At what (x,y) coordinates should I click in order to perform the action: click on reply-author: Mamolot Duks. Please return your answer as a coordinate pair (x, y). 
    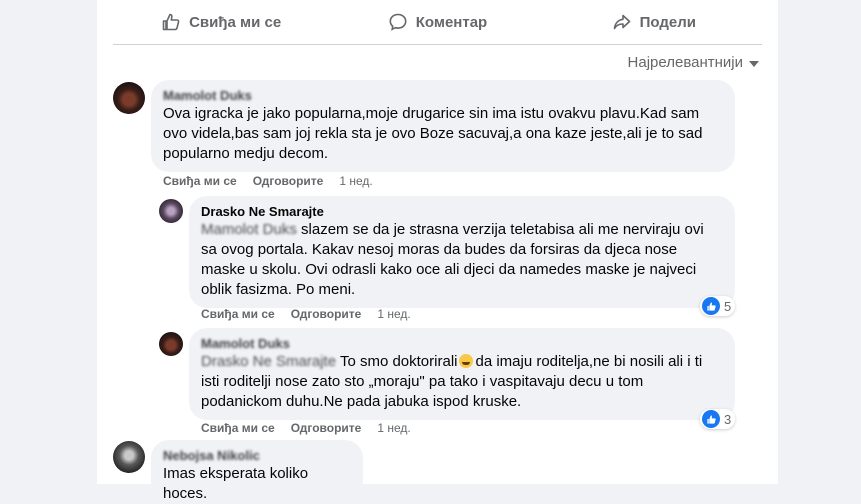
    Looking at the image, I should click on (462, 344).